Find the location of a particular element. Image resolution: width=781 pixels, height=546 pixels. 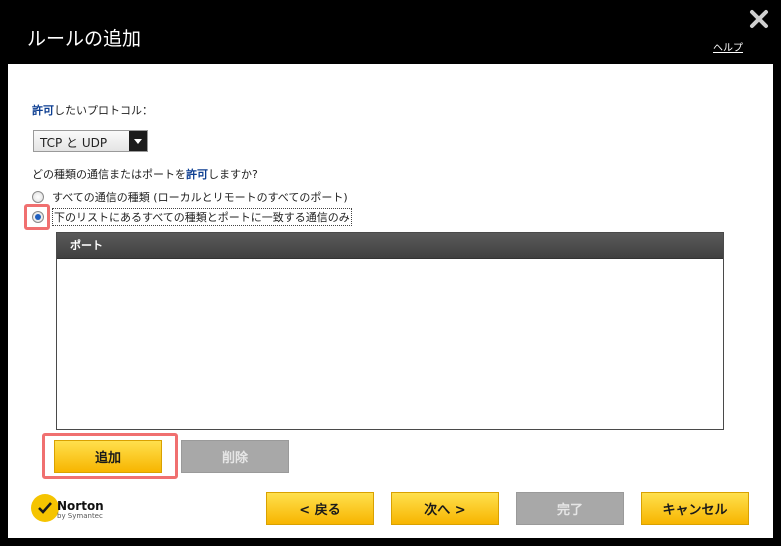

checkmark-icon is located at coordinates (45, 508).